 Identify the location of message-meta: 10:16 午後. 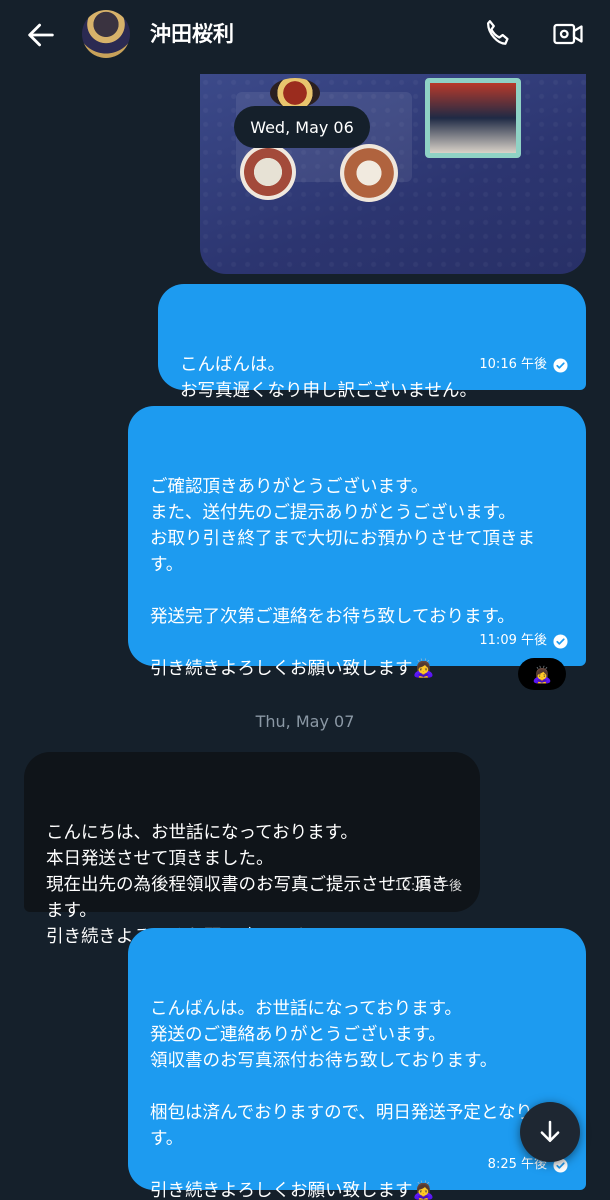
(523, 365).